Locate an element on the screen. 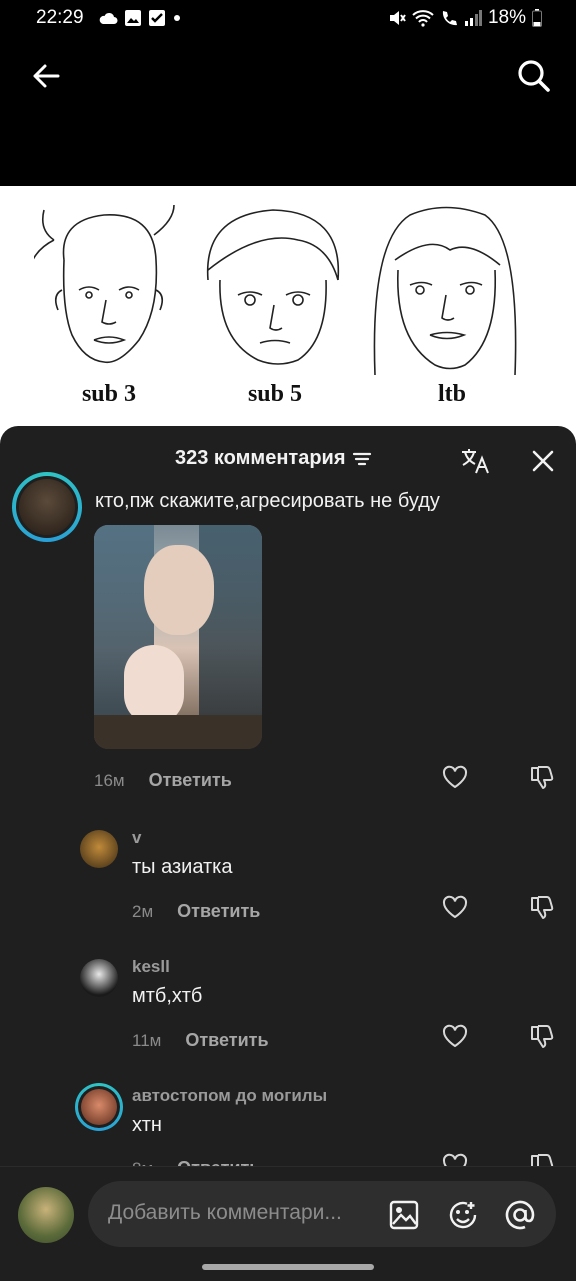 The width and height of the screenshot is (576, 1281). reply-text: хтн is located at coordinates (147, 1125).